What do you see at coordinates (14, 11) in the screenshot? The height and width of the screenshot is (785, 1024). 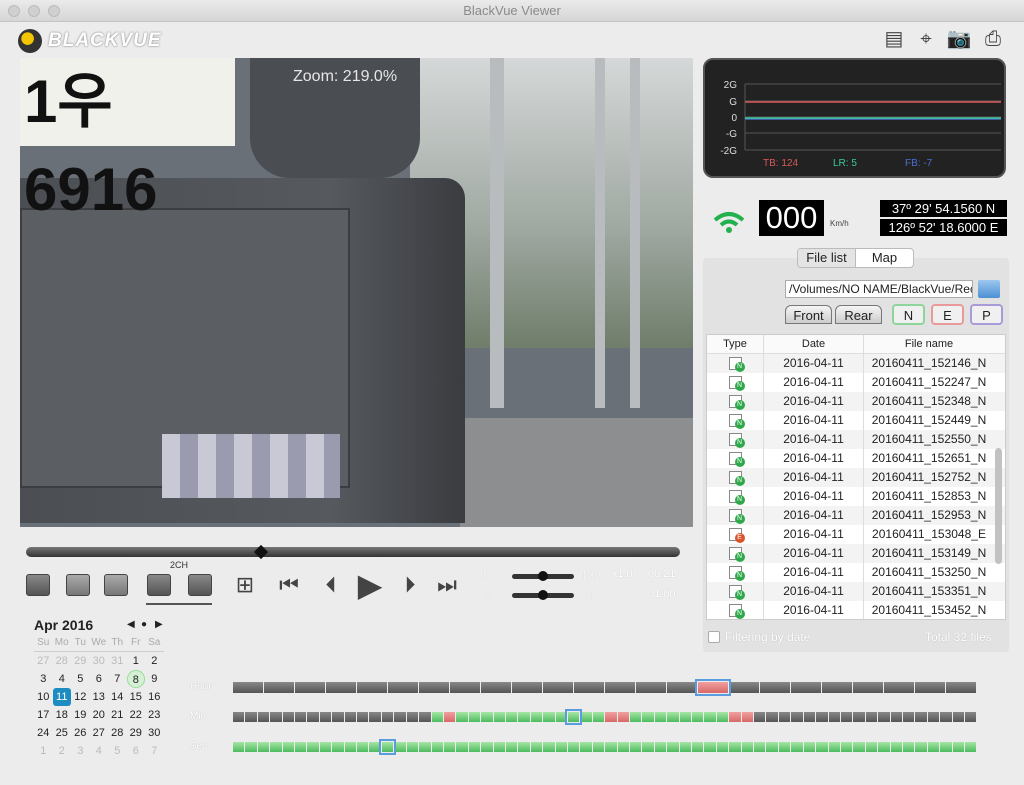 I see `close-window-button` at bounding box center [14, 11].